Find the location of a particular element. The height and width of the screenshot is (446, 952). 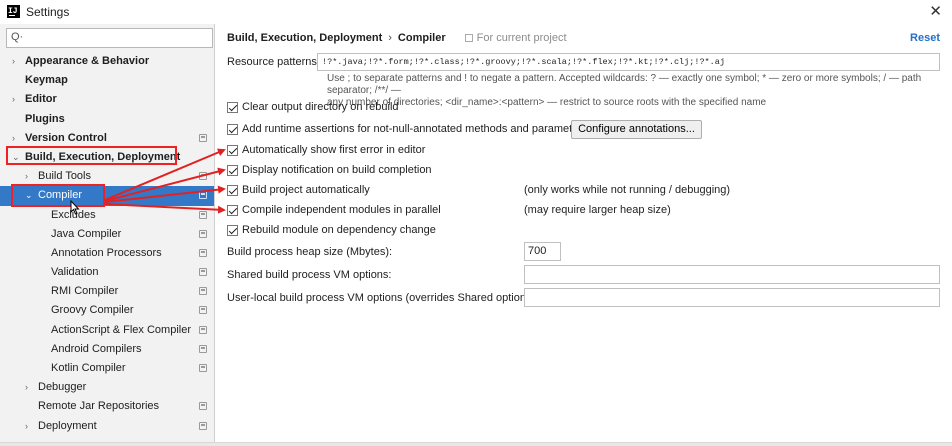

tree-item-appearance-behavior: › Appearance & Behavior is located at coordinates (107, 61).